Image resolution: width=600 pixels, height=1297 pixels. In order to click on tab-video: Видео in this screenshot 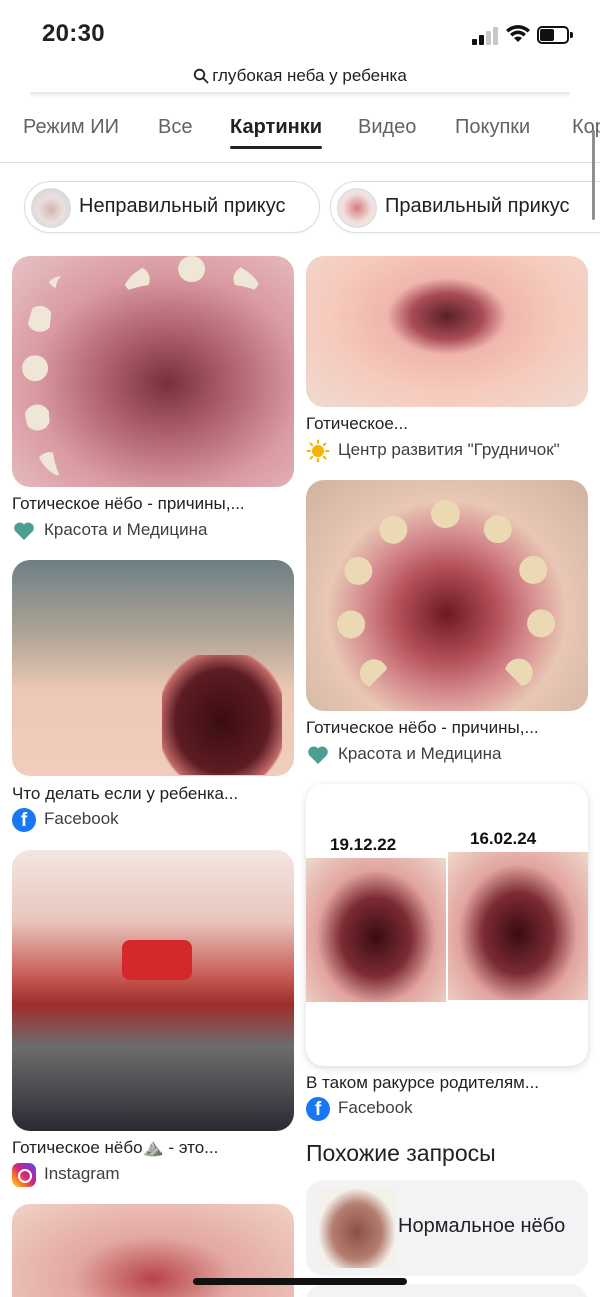, I will do `click(387, 127)`.